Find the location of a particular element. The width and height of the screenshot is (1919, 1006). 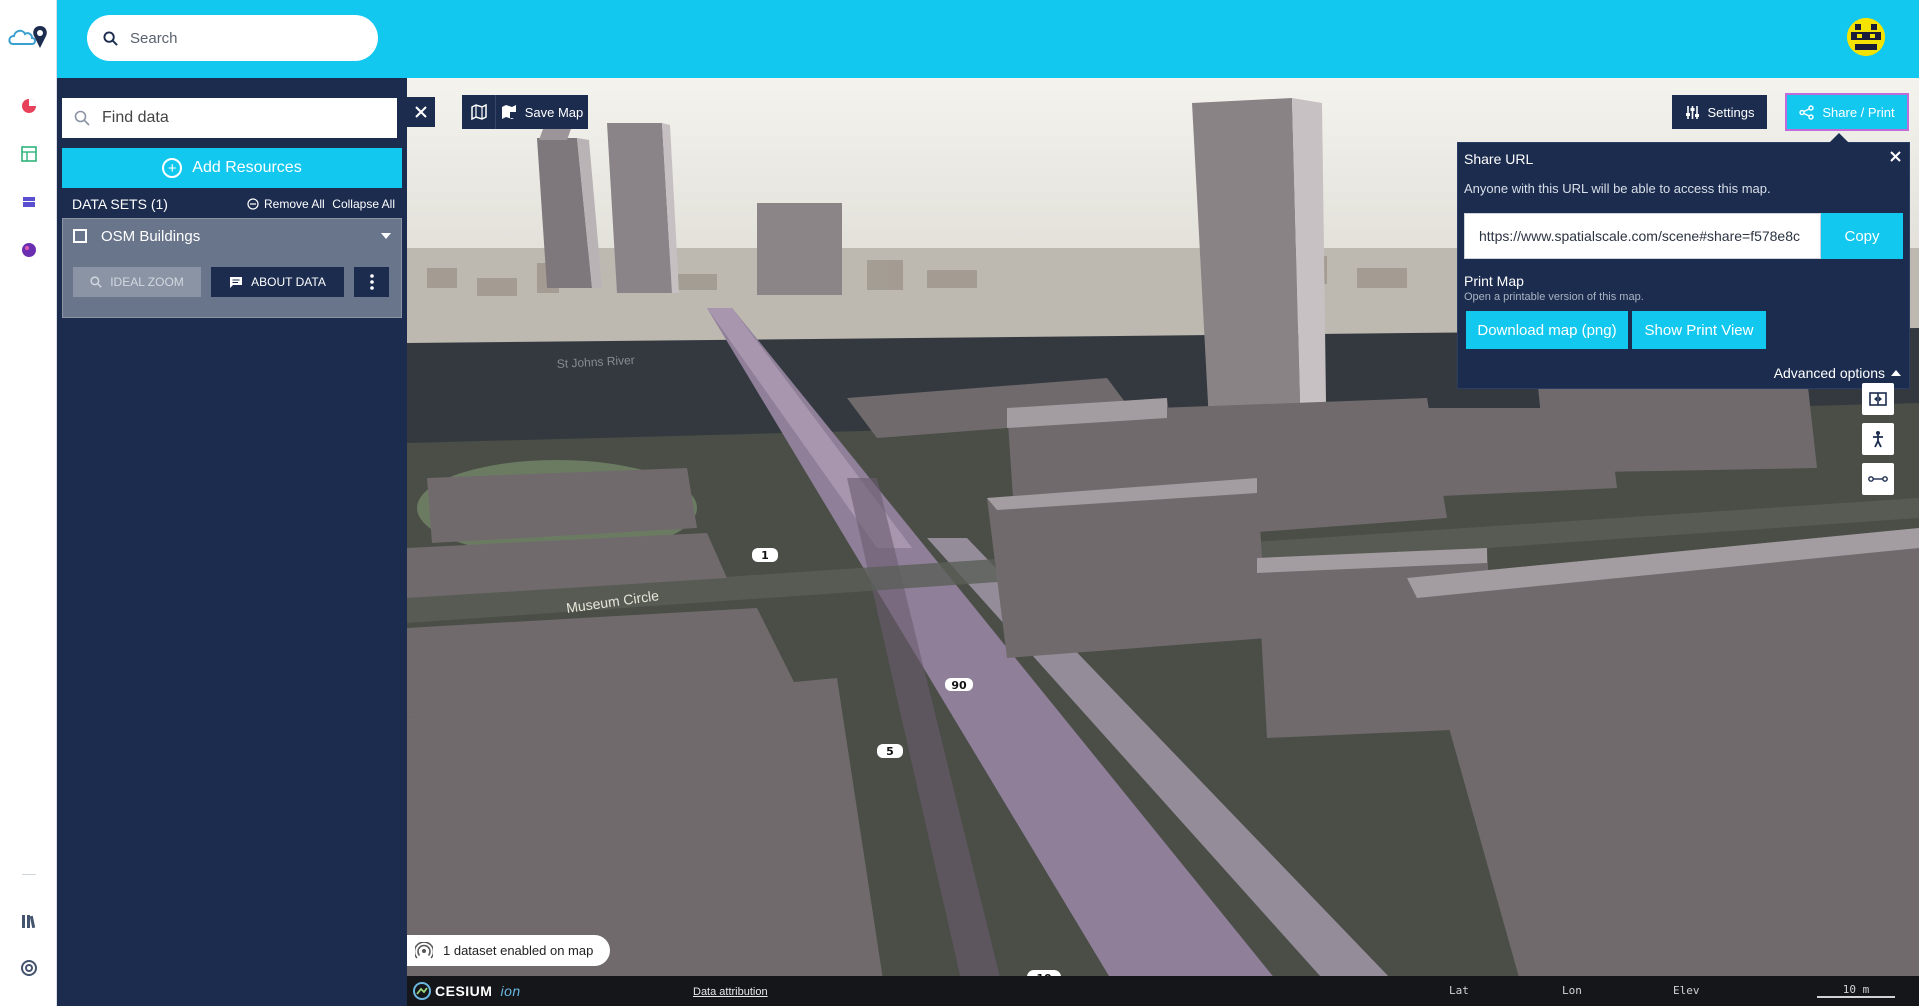

dataset-actions: IDEAL ZOOM ABOUT DATA is located at coordinates (231, 282).